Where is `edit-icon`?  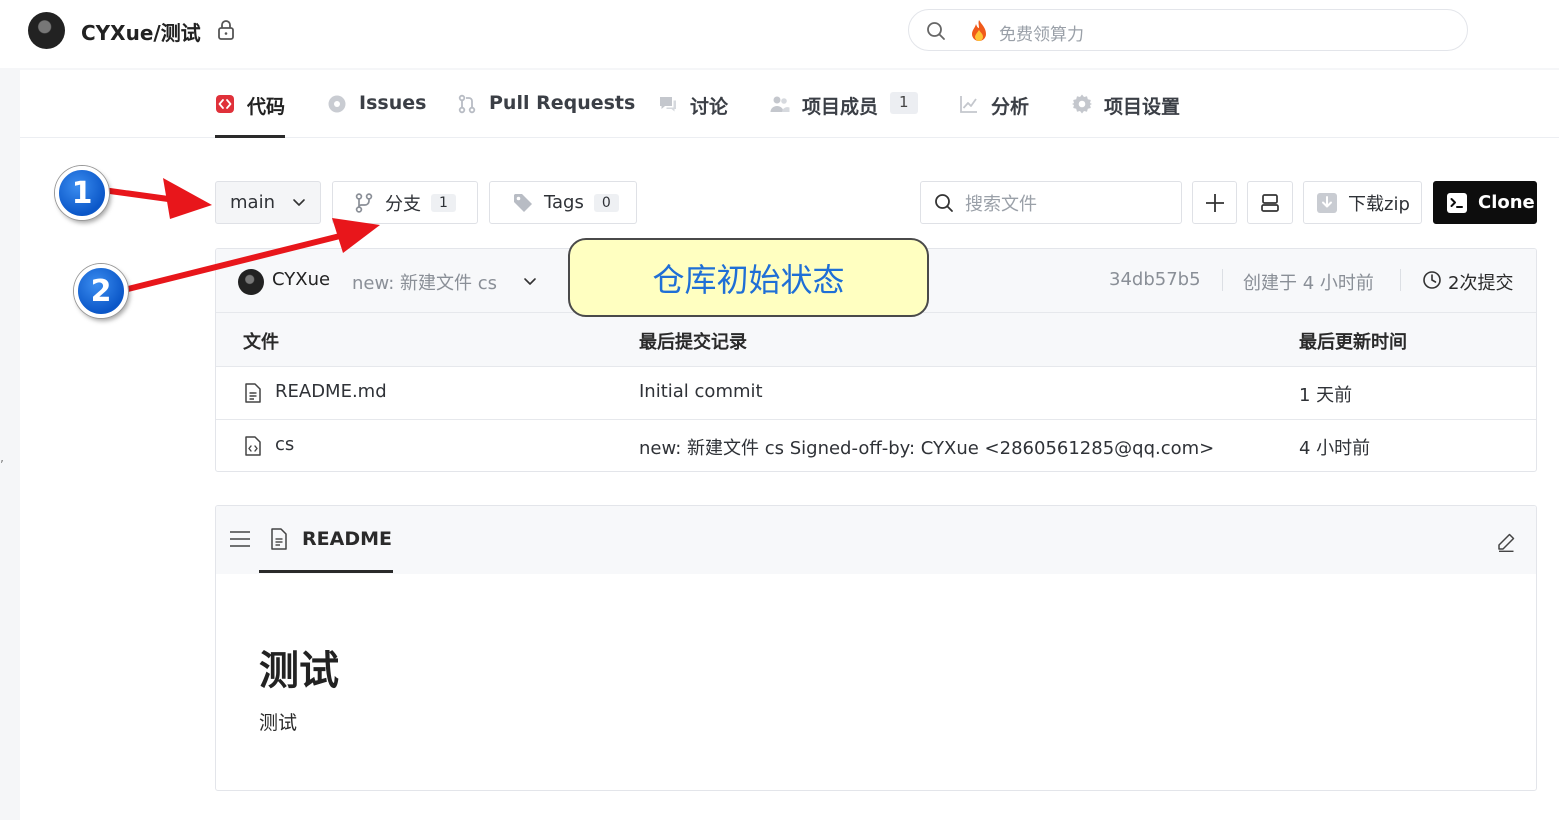 edit-icon is located at coordinates (1506, 542).